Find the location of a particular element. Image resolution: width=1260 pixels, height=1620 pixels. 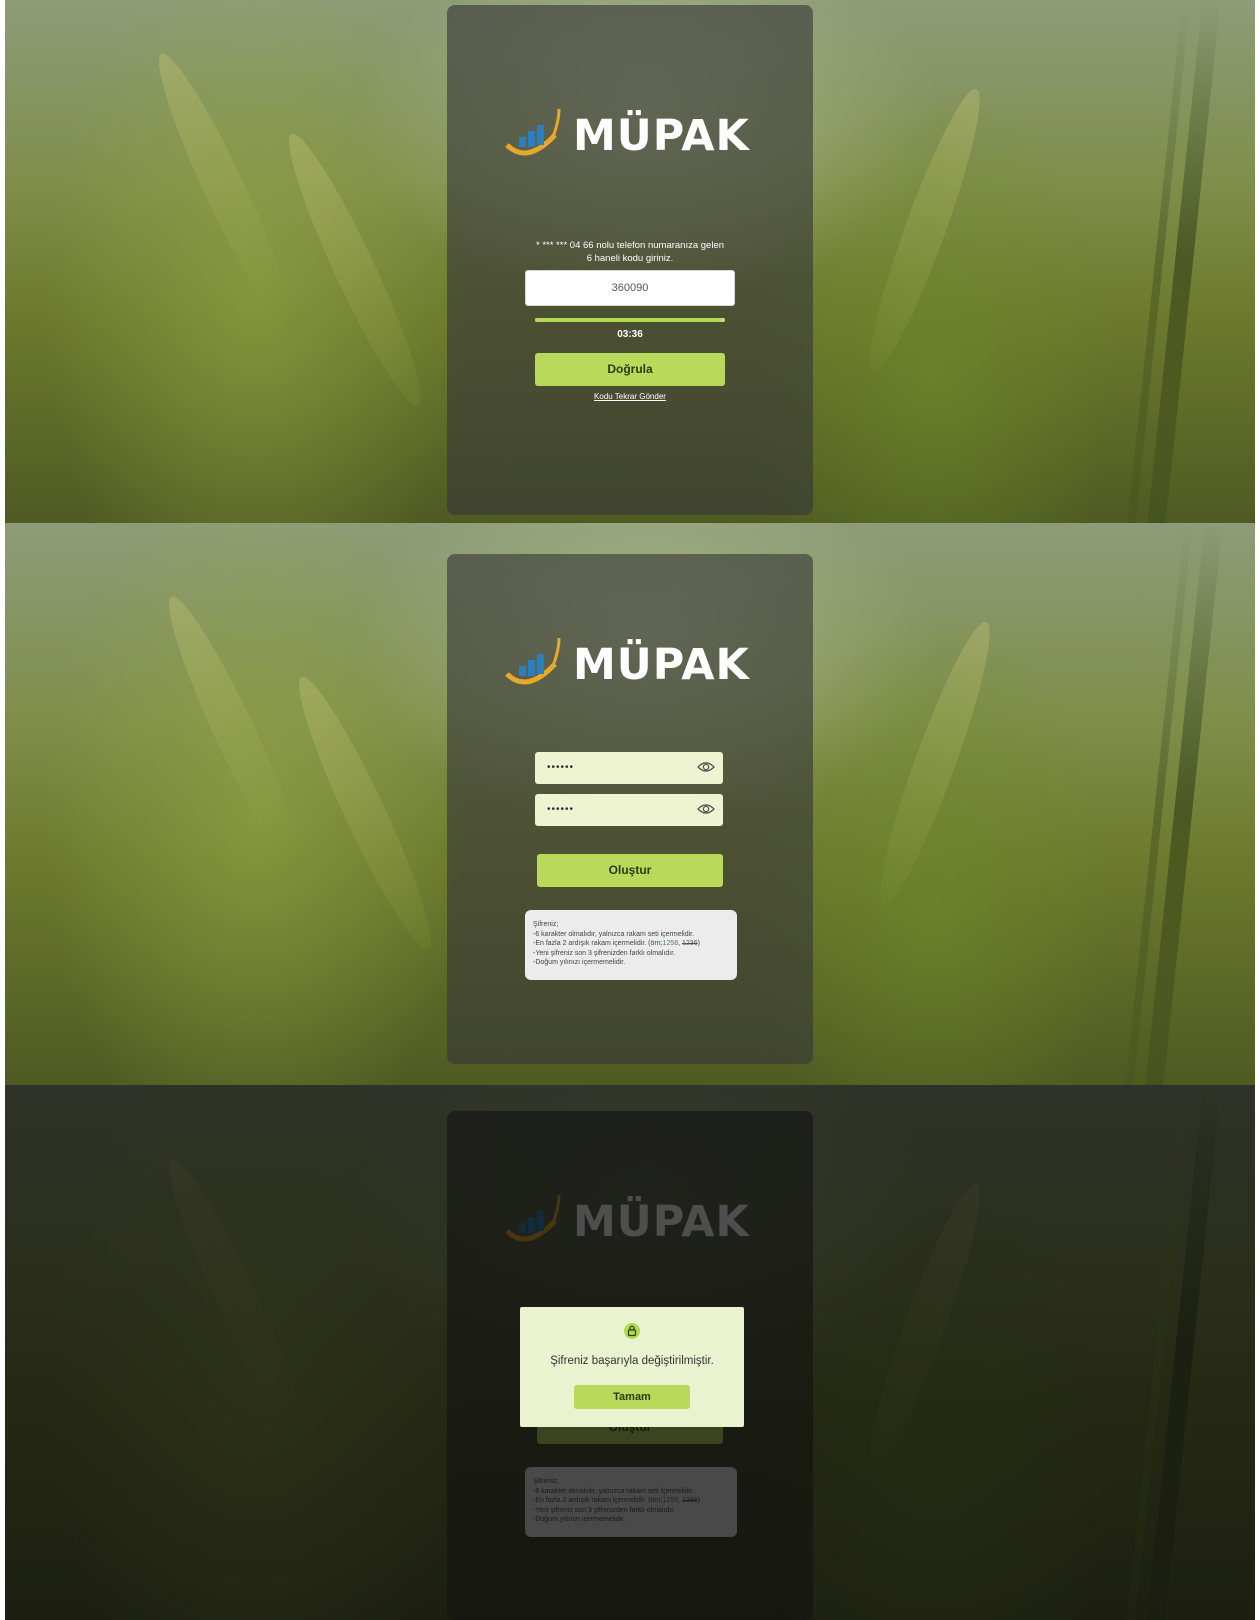

countdown-progress is located at coordinates (630, 320).